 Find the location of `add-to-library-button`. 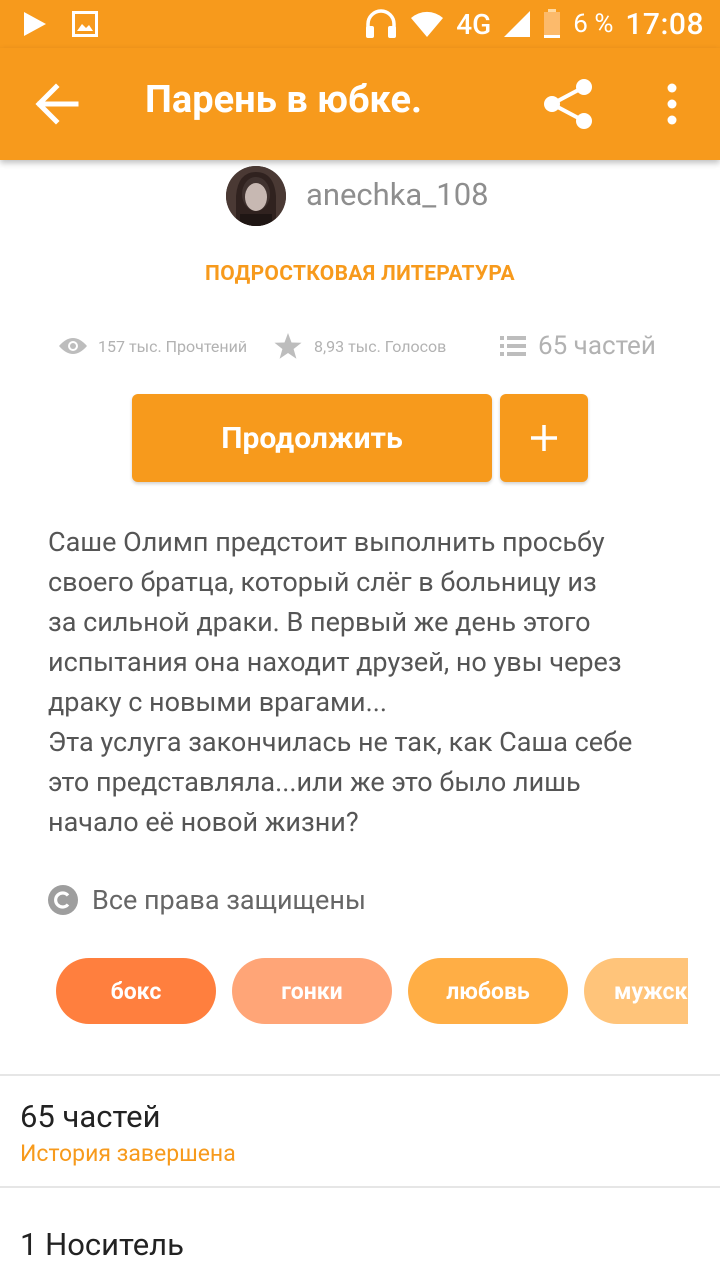

add-to-library-button is located at coordinates (544, 438).